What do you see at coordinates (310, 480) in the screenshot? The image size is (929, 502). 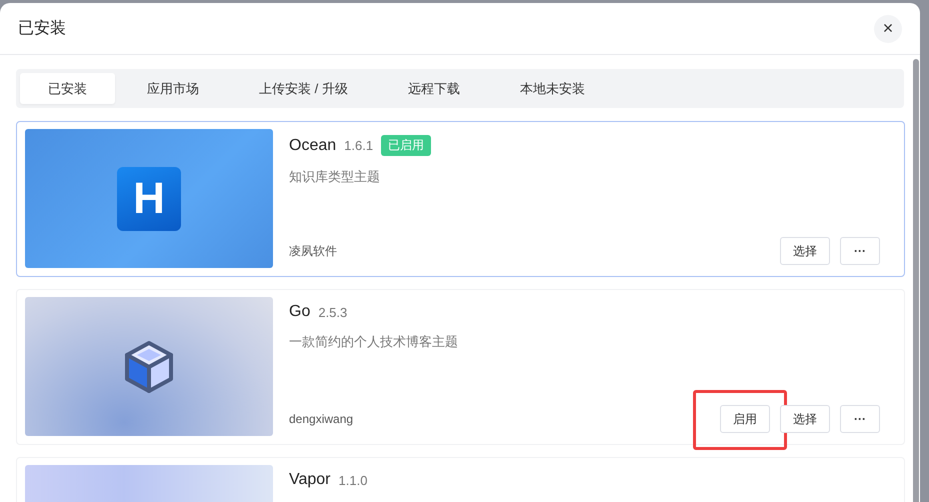 I see `theme-name: Vapor` at bounding box center [310, 480].